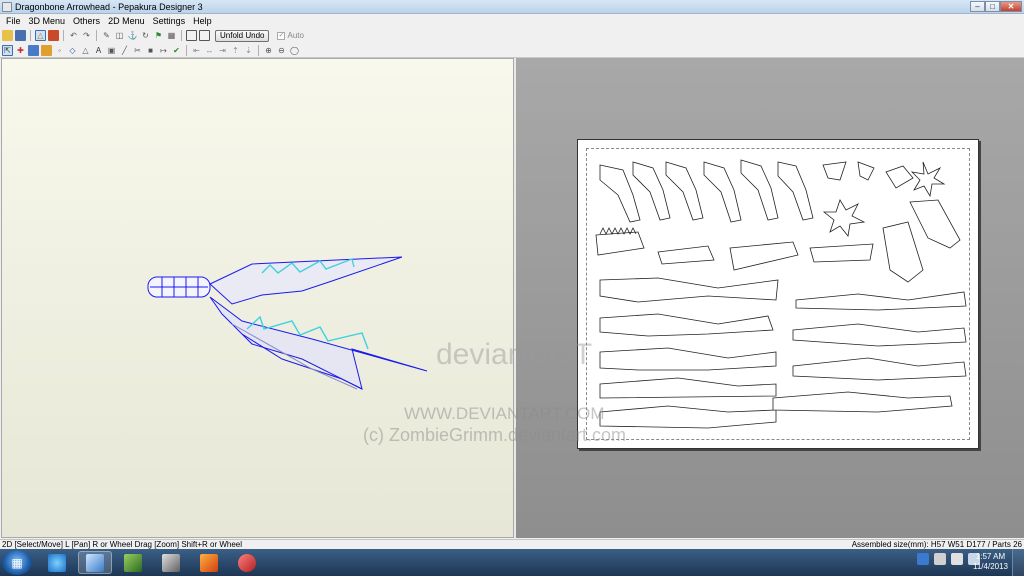 The image size is (1024, 576). I want to click on part-icon: ◦, so click(59, 50).